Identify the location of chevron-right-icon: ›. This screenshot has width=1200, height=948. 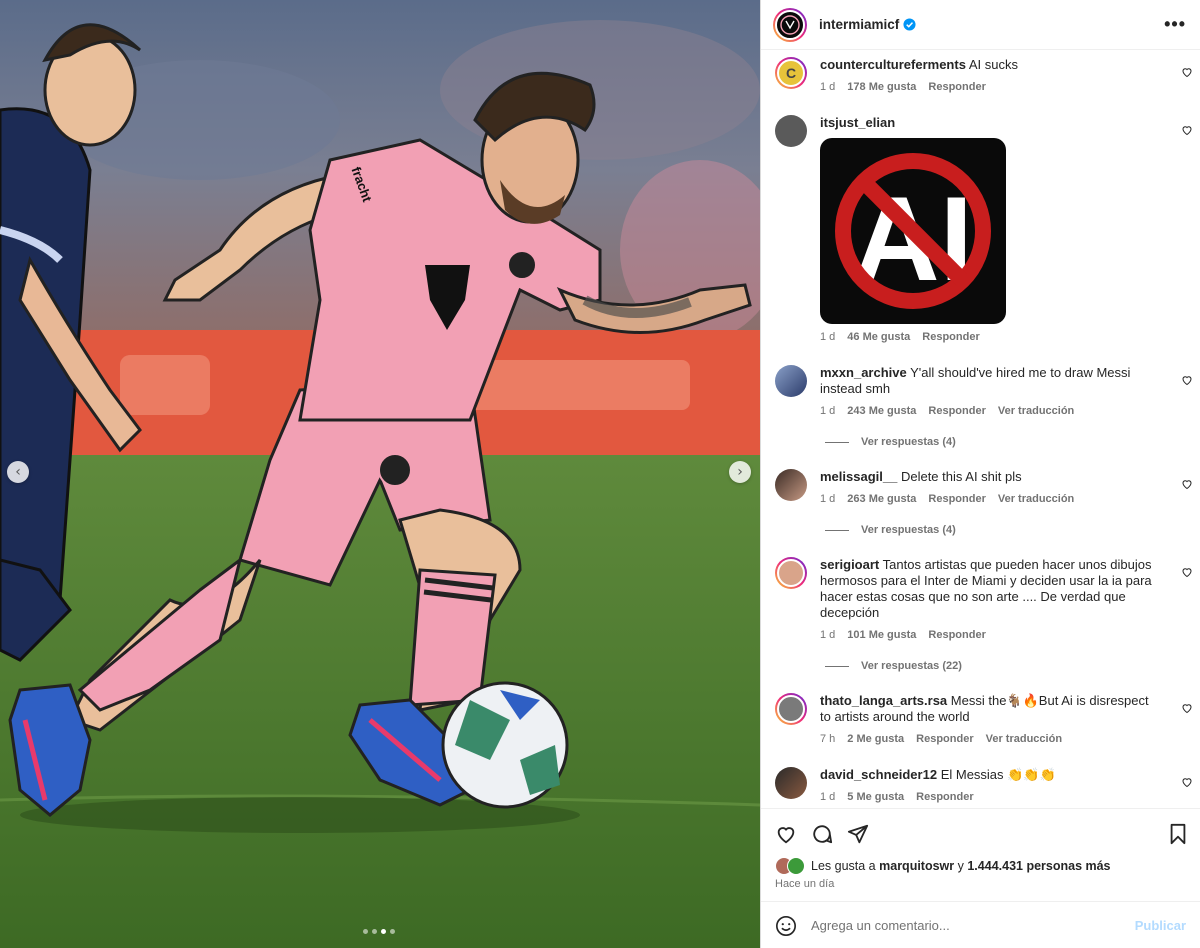
(740, 472).